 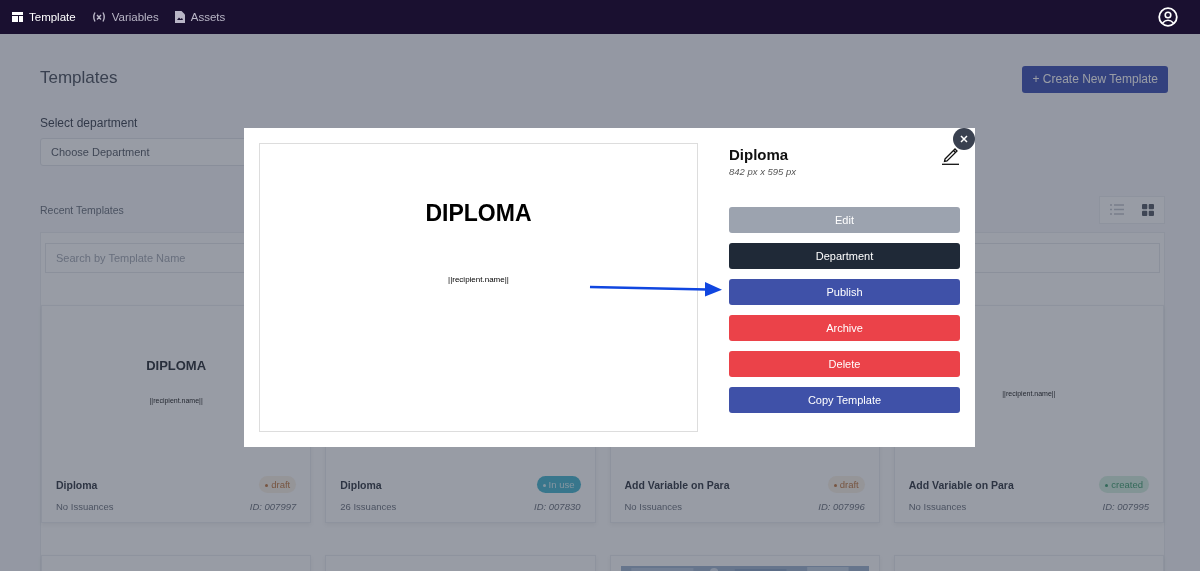 What do you see at coordinates (759, 154) in the screenshot?
I see `template-title: Diploma` at bounding box center [759, 154].